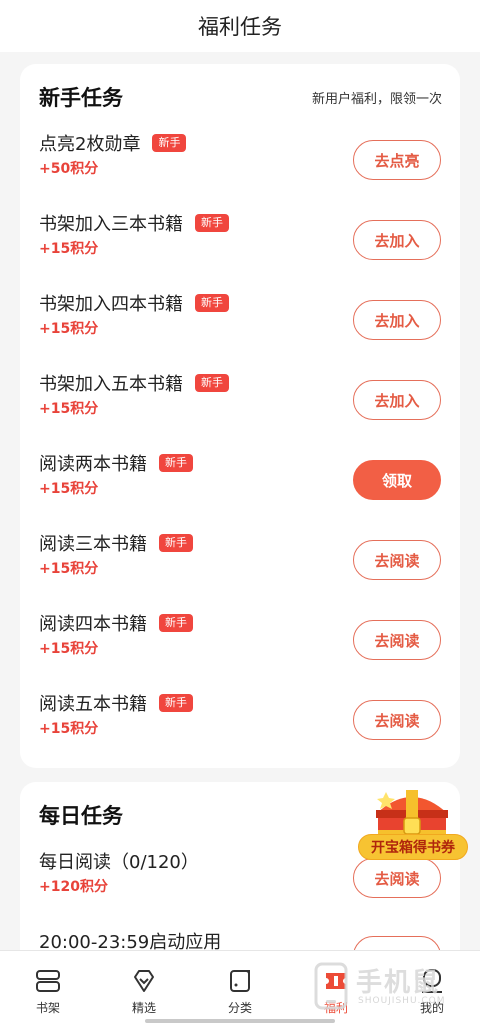 This screenshot has height=1024, width=480. What do you see at coordinates (69, 169) in the screenshot?
I see `task-points: +50积分` at bounding box center [69, 169].